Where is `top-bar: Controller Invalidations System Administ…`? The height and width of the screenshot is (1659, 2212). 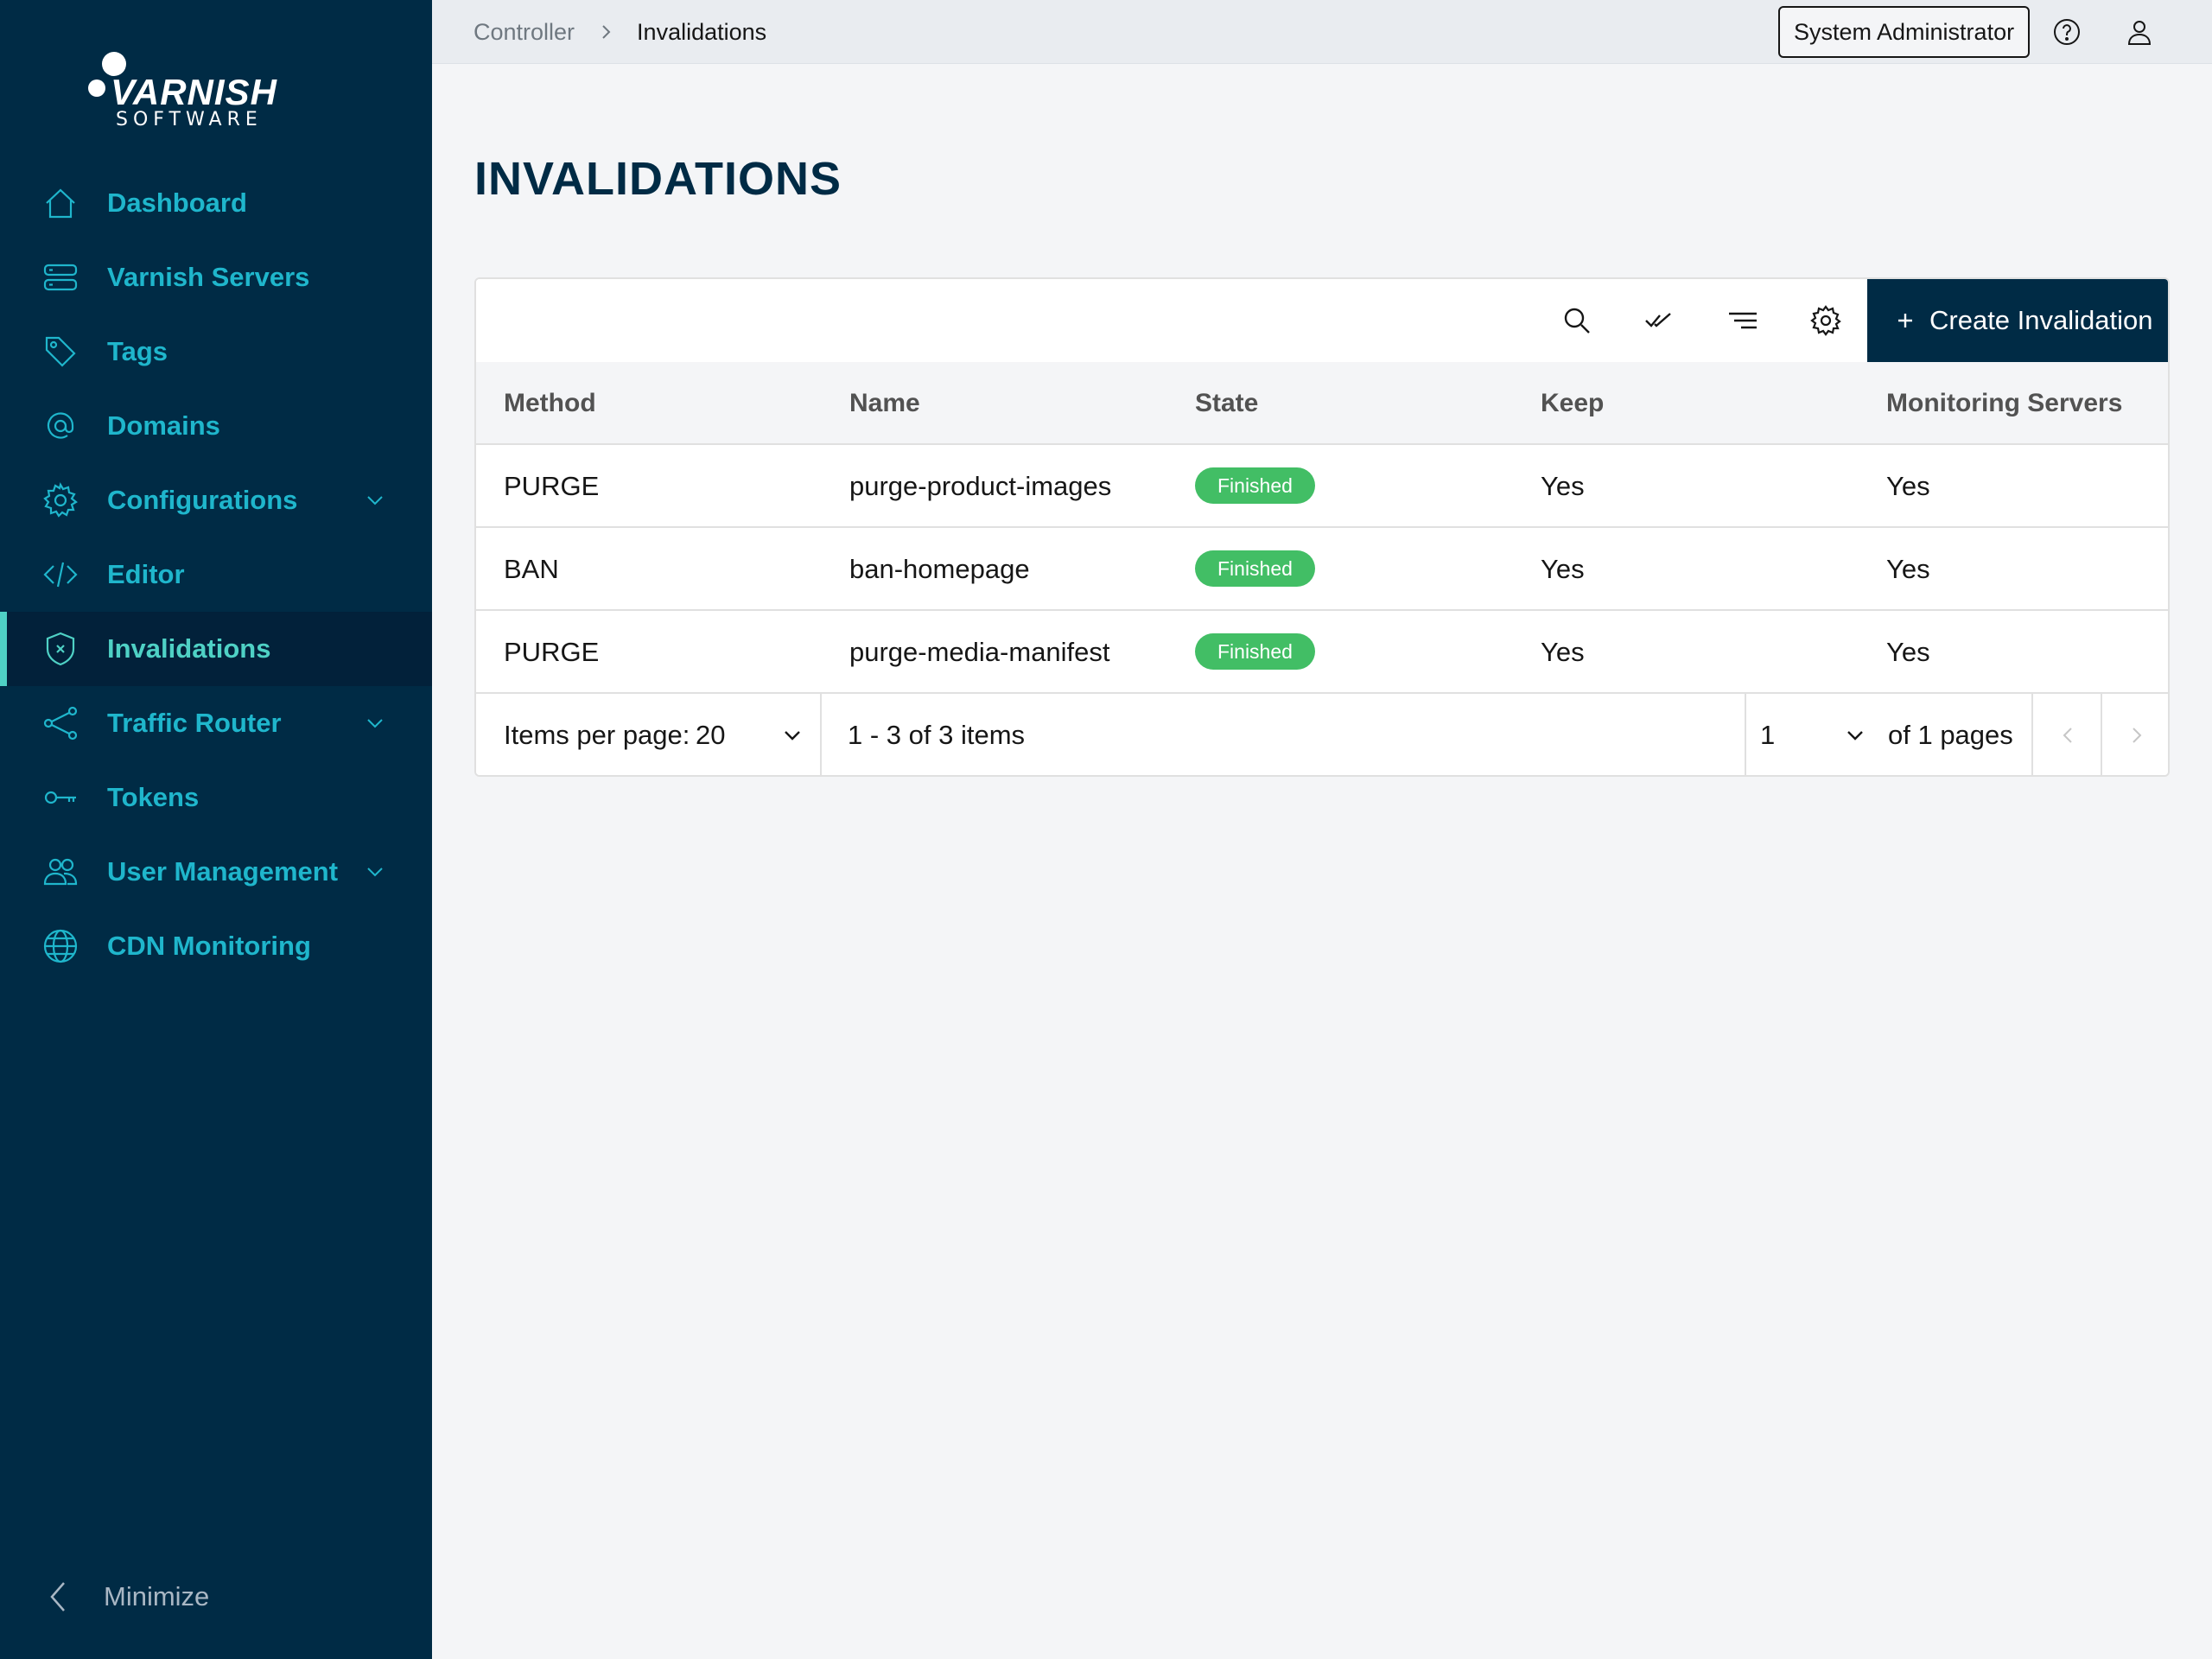 top-bar: Controller Invalidations System Administ… is located at coordinates (1322, 32).